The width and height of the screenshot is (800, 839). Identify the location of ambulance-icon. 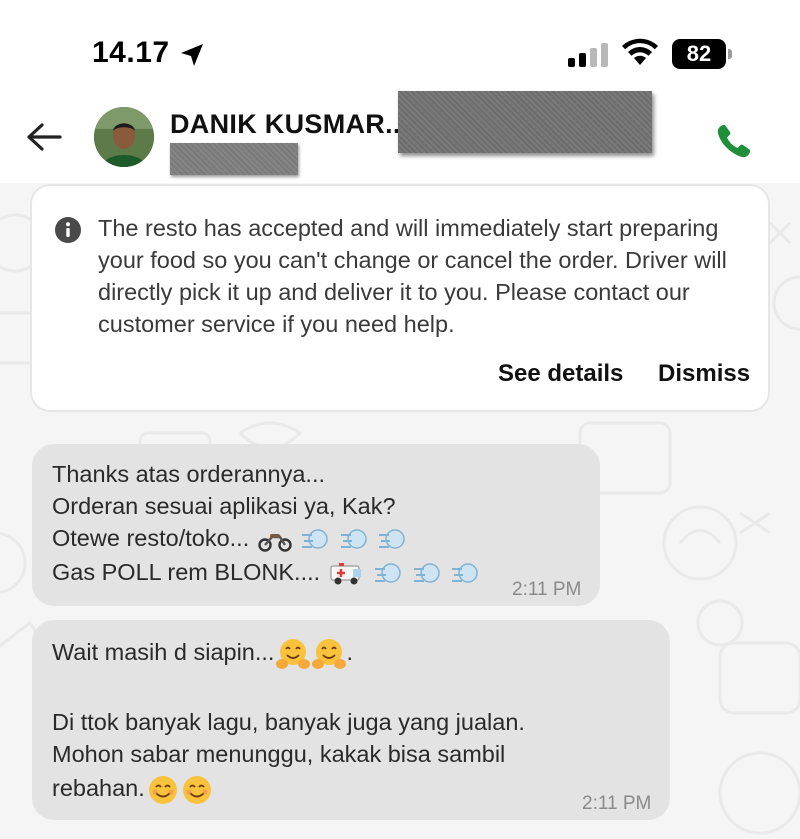
(345, 573).